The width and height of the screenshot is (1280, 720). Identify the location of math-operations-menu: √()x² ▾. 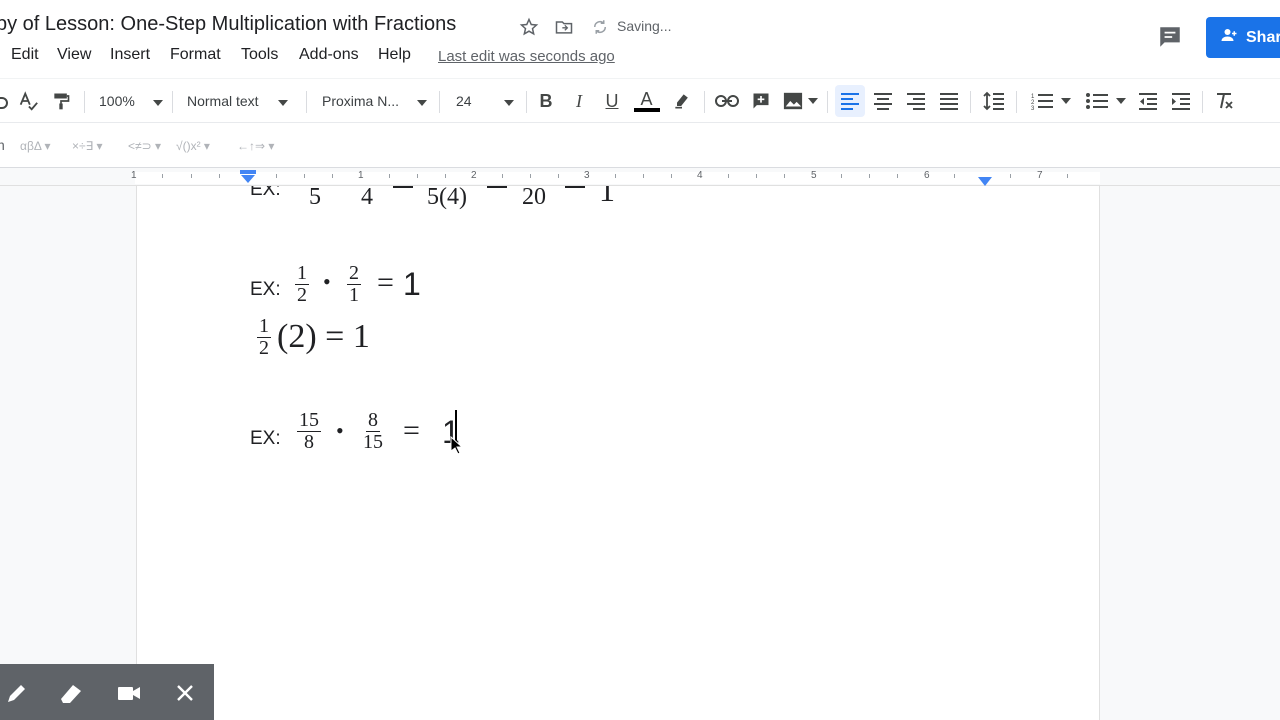
(193, 146).